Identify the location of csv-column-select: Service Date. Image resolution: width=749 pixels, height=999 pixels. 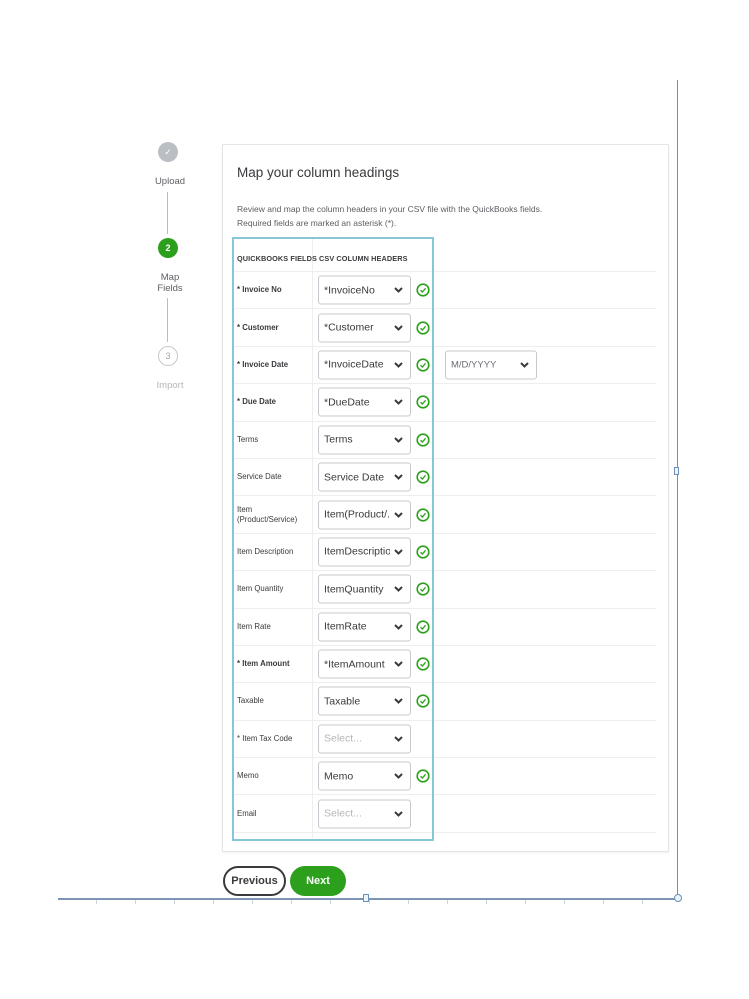
(364, 477).